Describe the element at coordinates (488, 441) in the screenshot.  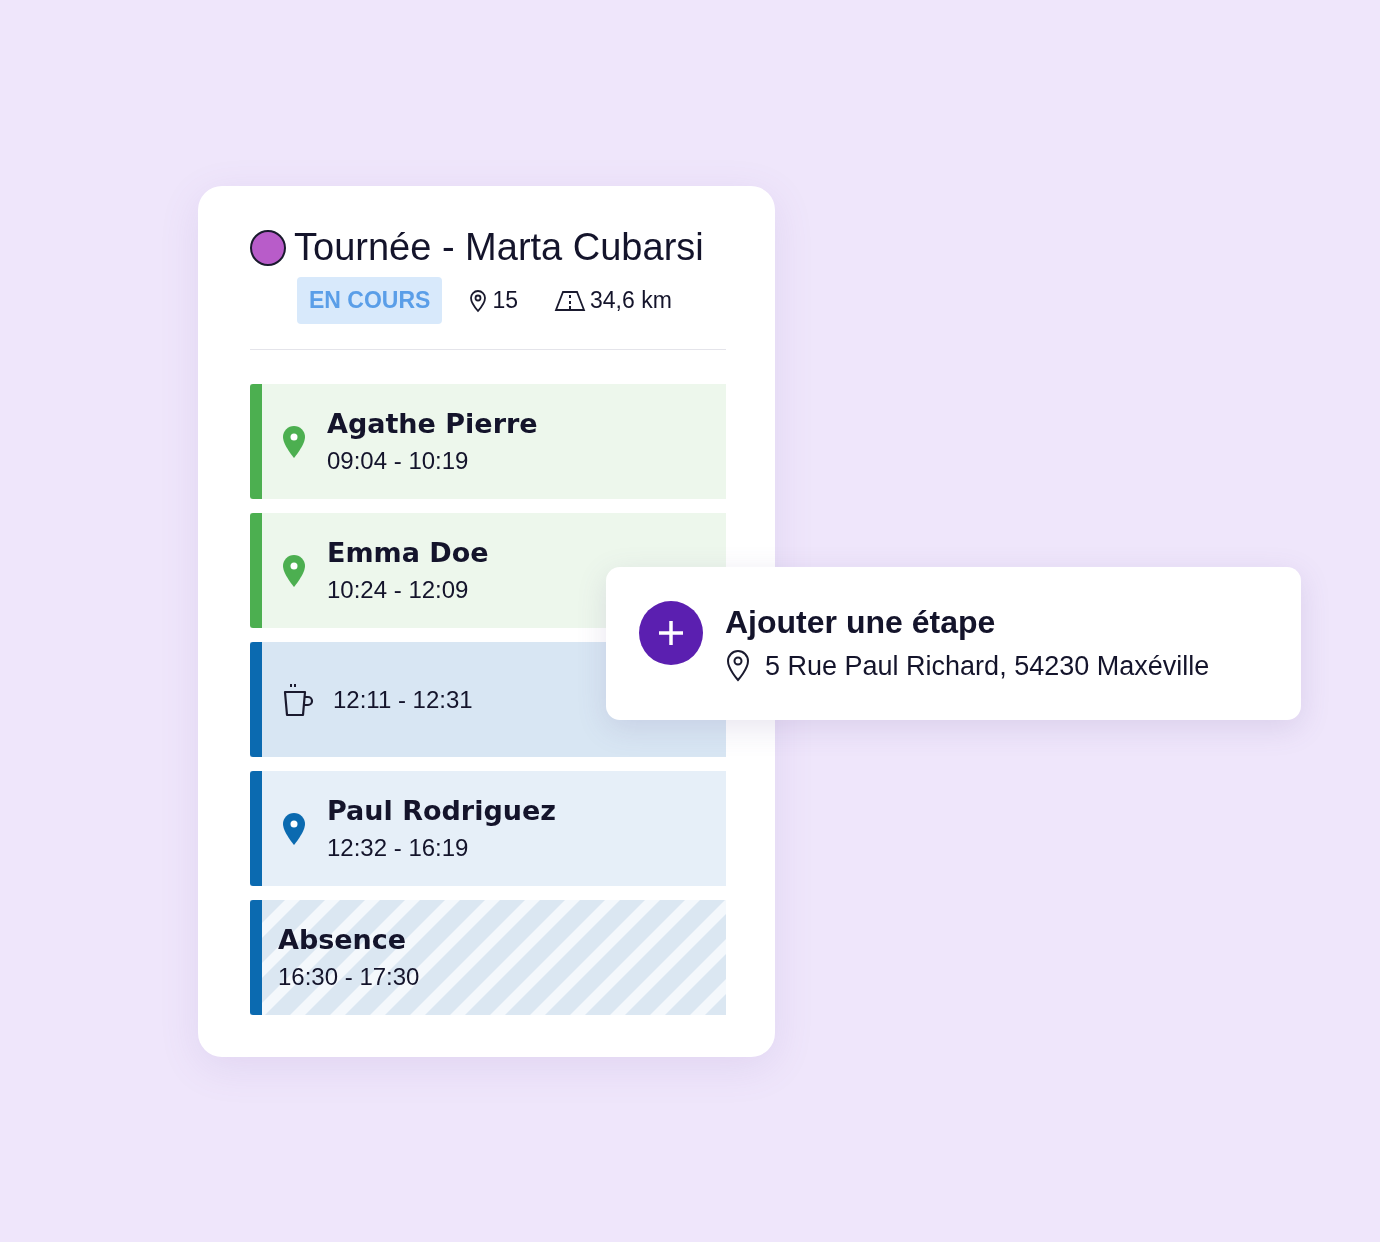
I see `schedule-item: Agathe Pierre 09:04 - 10:19` at that location.